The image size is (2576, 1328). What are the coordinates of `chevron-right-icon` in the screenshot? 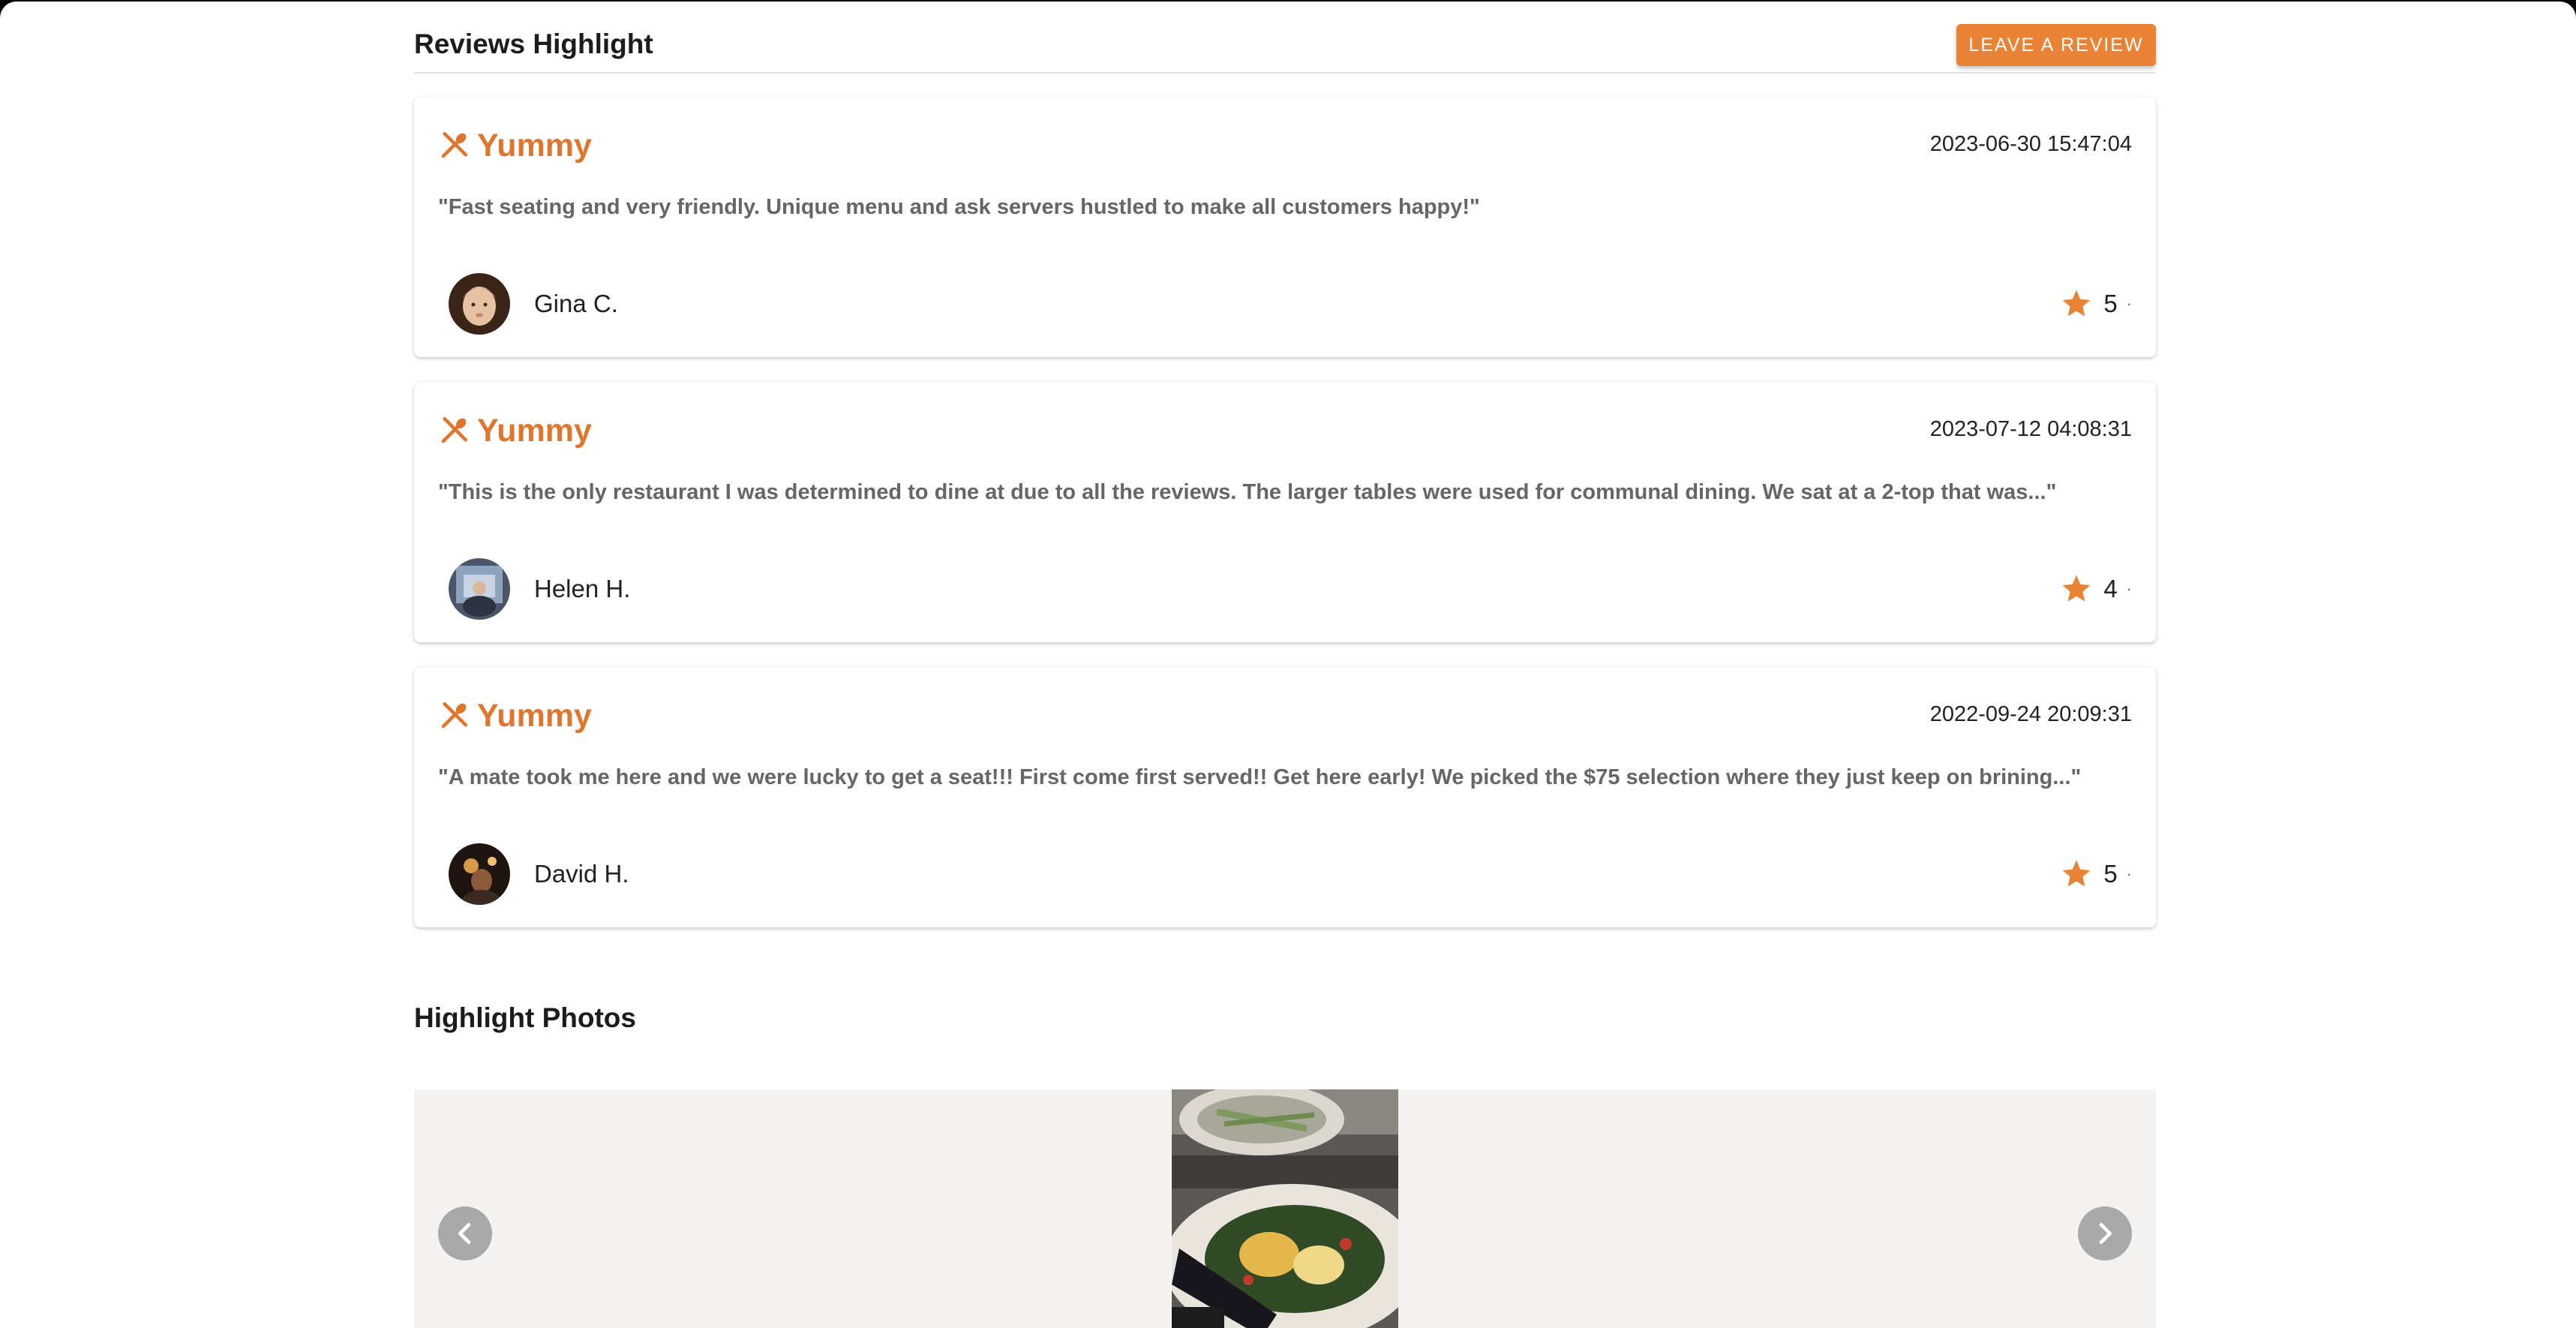 It's located at (2105, 1233).